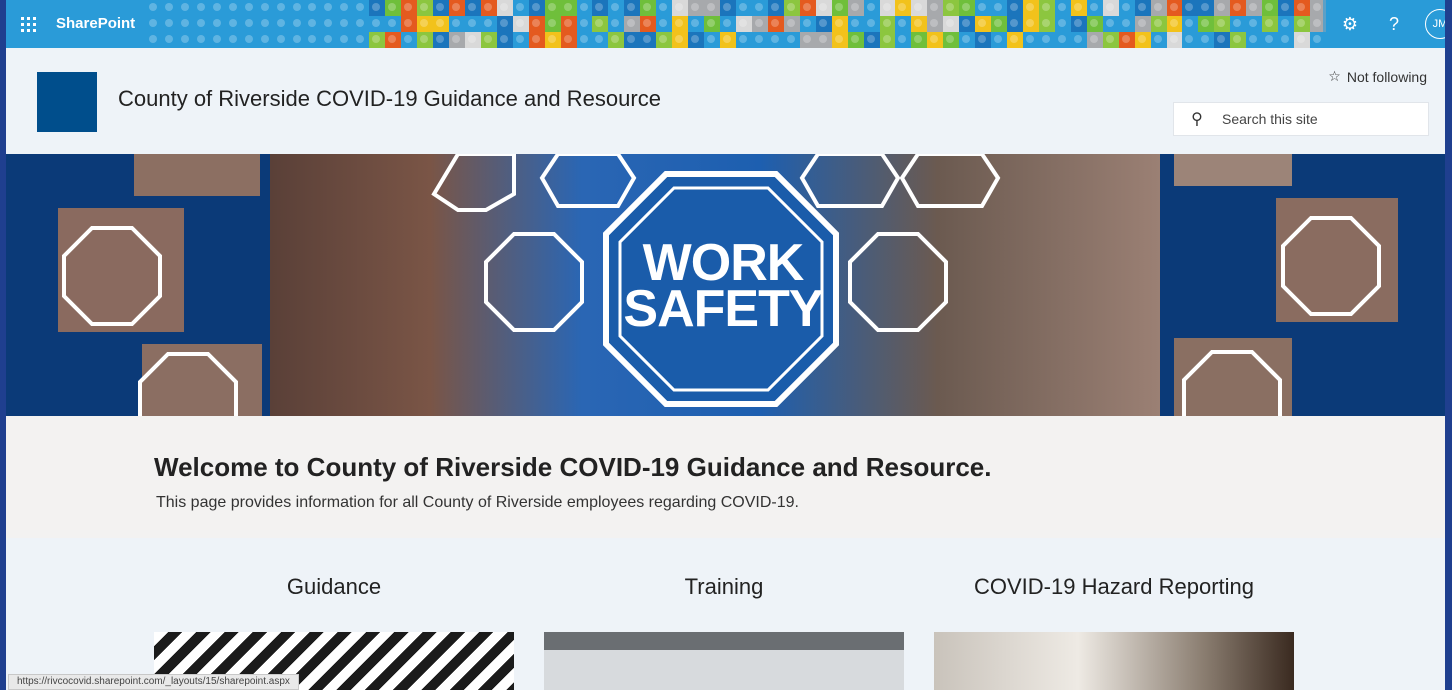 The image size is (1452, 690). What do you see at coordinates (724, 661) in the screenshot?
I see `training-image` at bounding box center [724, 661].